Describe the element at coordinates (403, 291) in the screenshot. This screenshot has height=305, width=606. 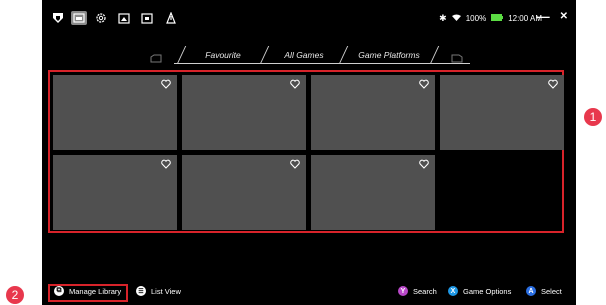
I see `y-button-icon: Y` at that location.